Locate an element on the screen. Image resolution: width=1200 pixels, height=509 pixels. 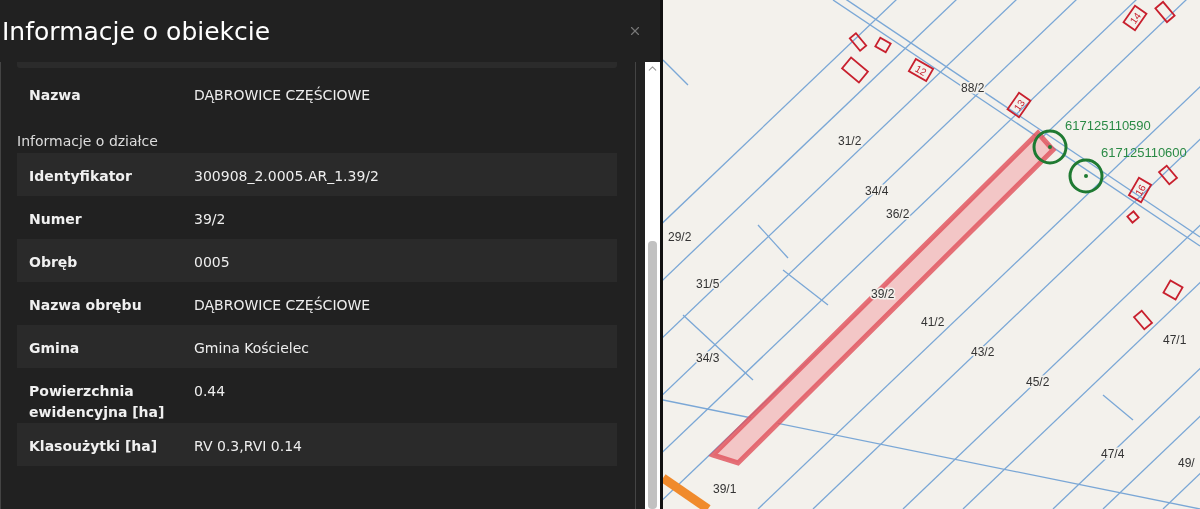
attribute-value: 0.44 is located at coordinates (210, 391).